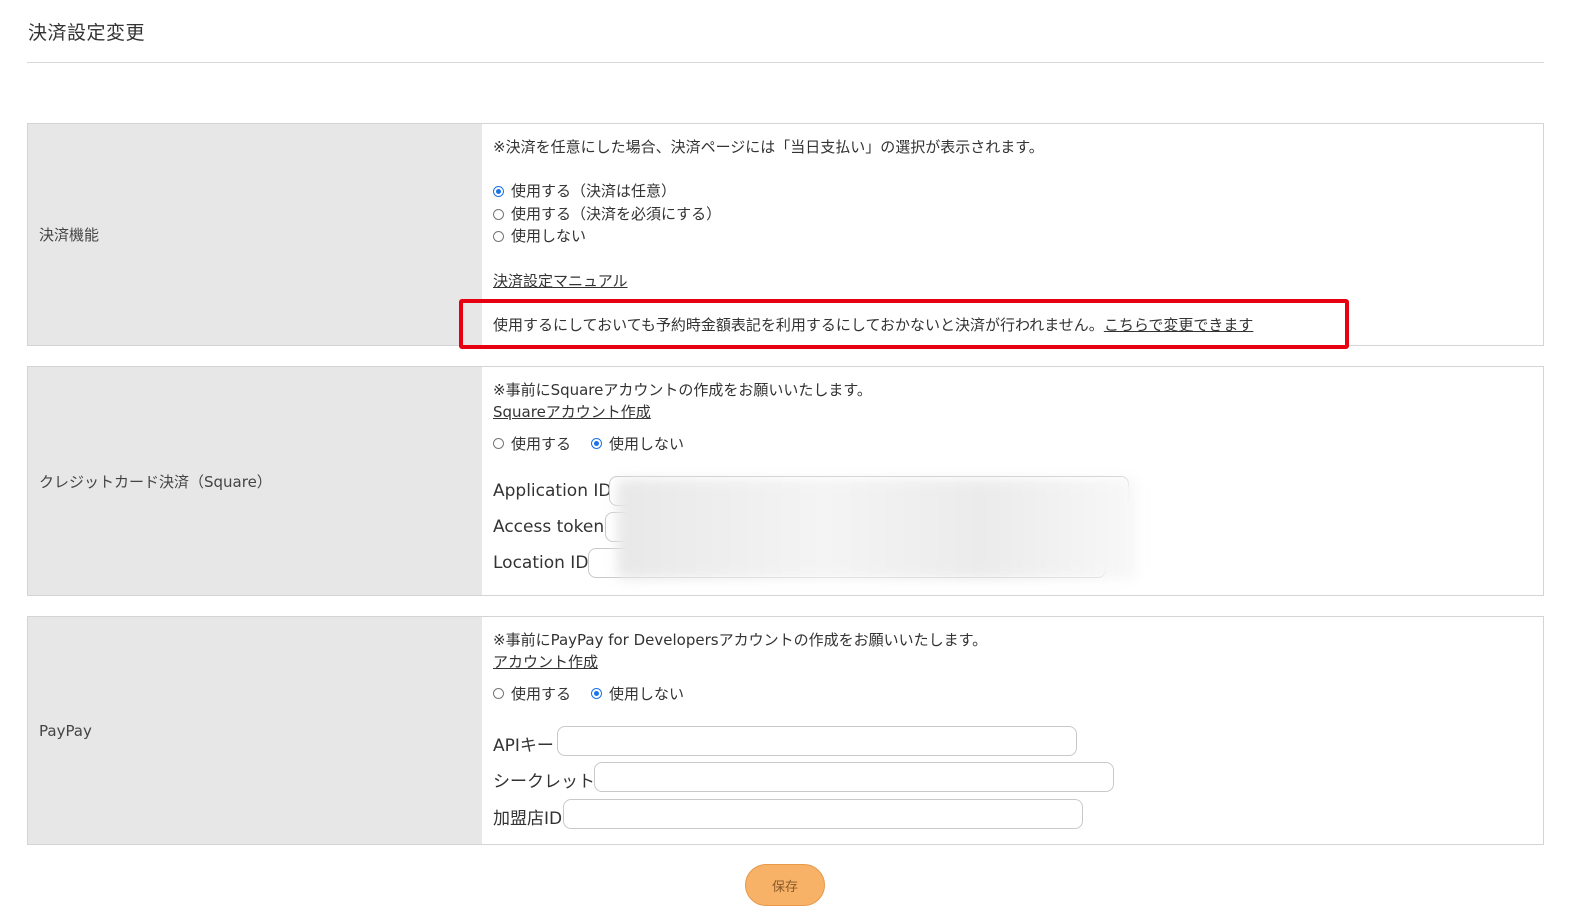 The width and height of the screenshot is (1571, 913). What do you see at coordinates (498, 236) in the screenshot?
I see `radio-none` at bounding box center [498, 236].